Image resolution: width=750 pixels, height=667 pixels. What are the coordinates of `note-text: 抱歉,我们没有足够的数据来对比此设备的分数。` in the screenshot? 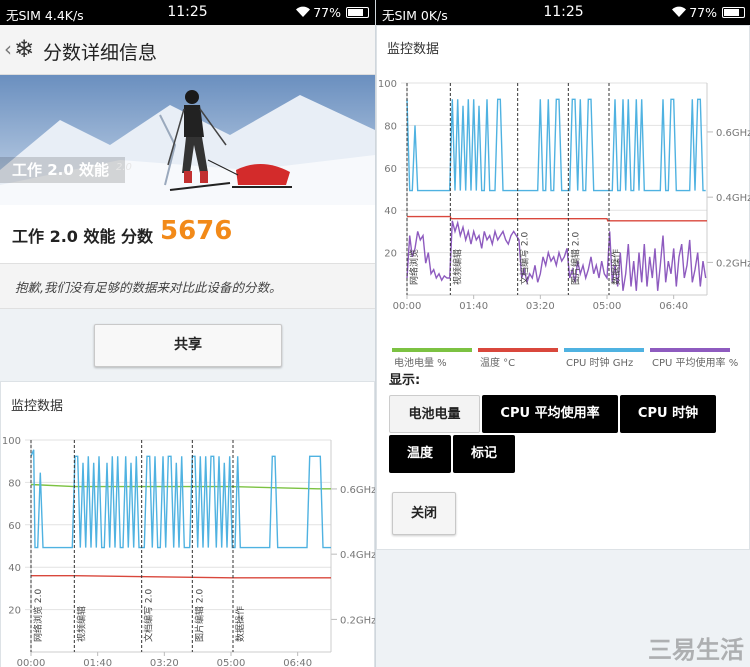 It's located at (148, 287).